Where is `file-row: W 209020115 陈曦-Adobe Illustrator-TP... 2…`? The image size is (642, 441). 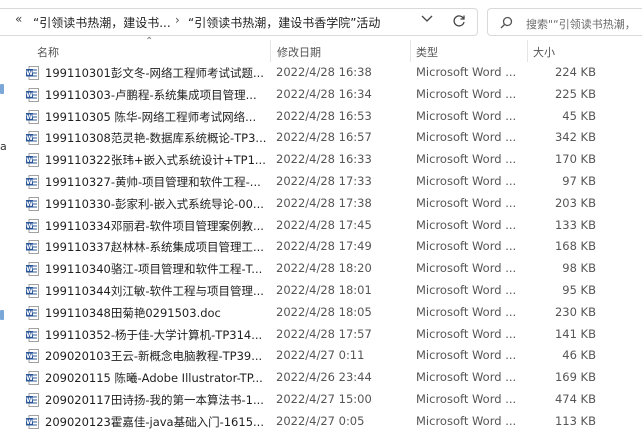
file-row: W 209020115 陈曦-Adobe Illustrator-TP... 2… is located at coordinates (327, 378).